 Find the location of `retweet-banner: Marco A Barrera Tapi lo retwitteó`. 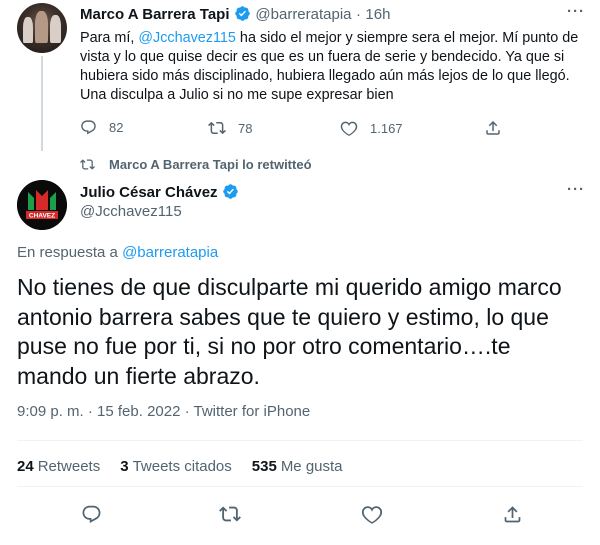

retweet-banner: Marco A Barrera Tapi lo retwitteó is located at coordinates (196, 164).